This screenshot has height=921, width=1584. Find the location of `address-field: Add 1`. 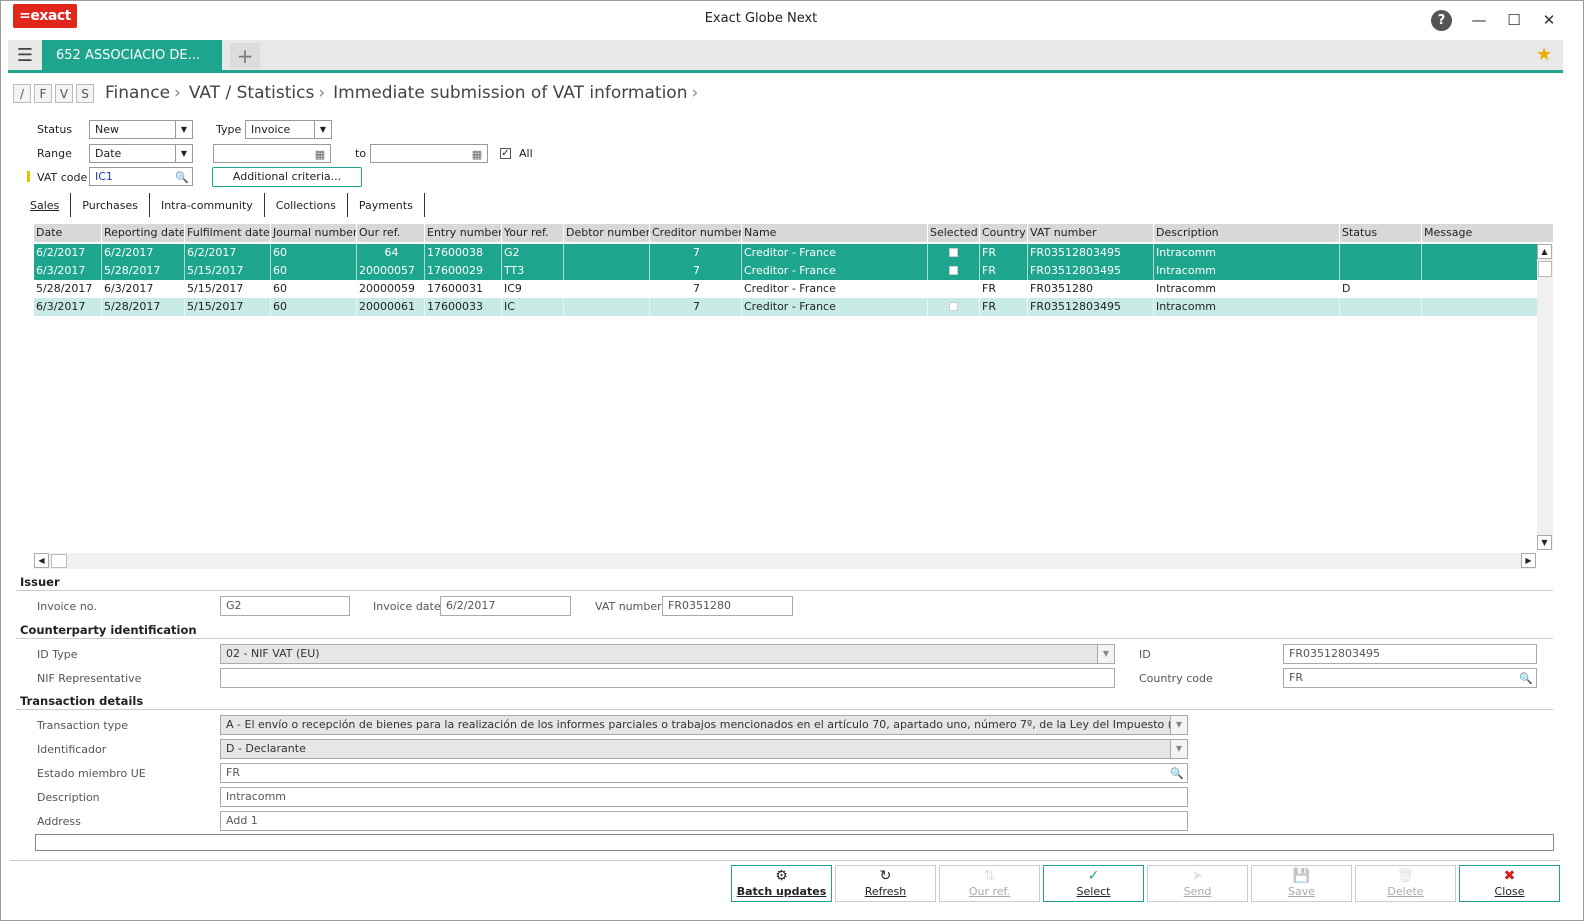

address-field: Add 1 is located at coordinates (704, 821).